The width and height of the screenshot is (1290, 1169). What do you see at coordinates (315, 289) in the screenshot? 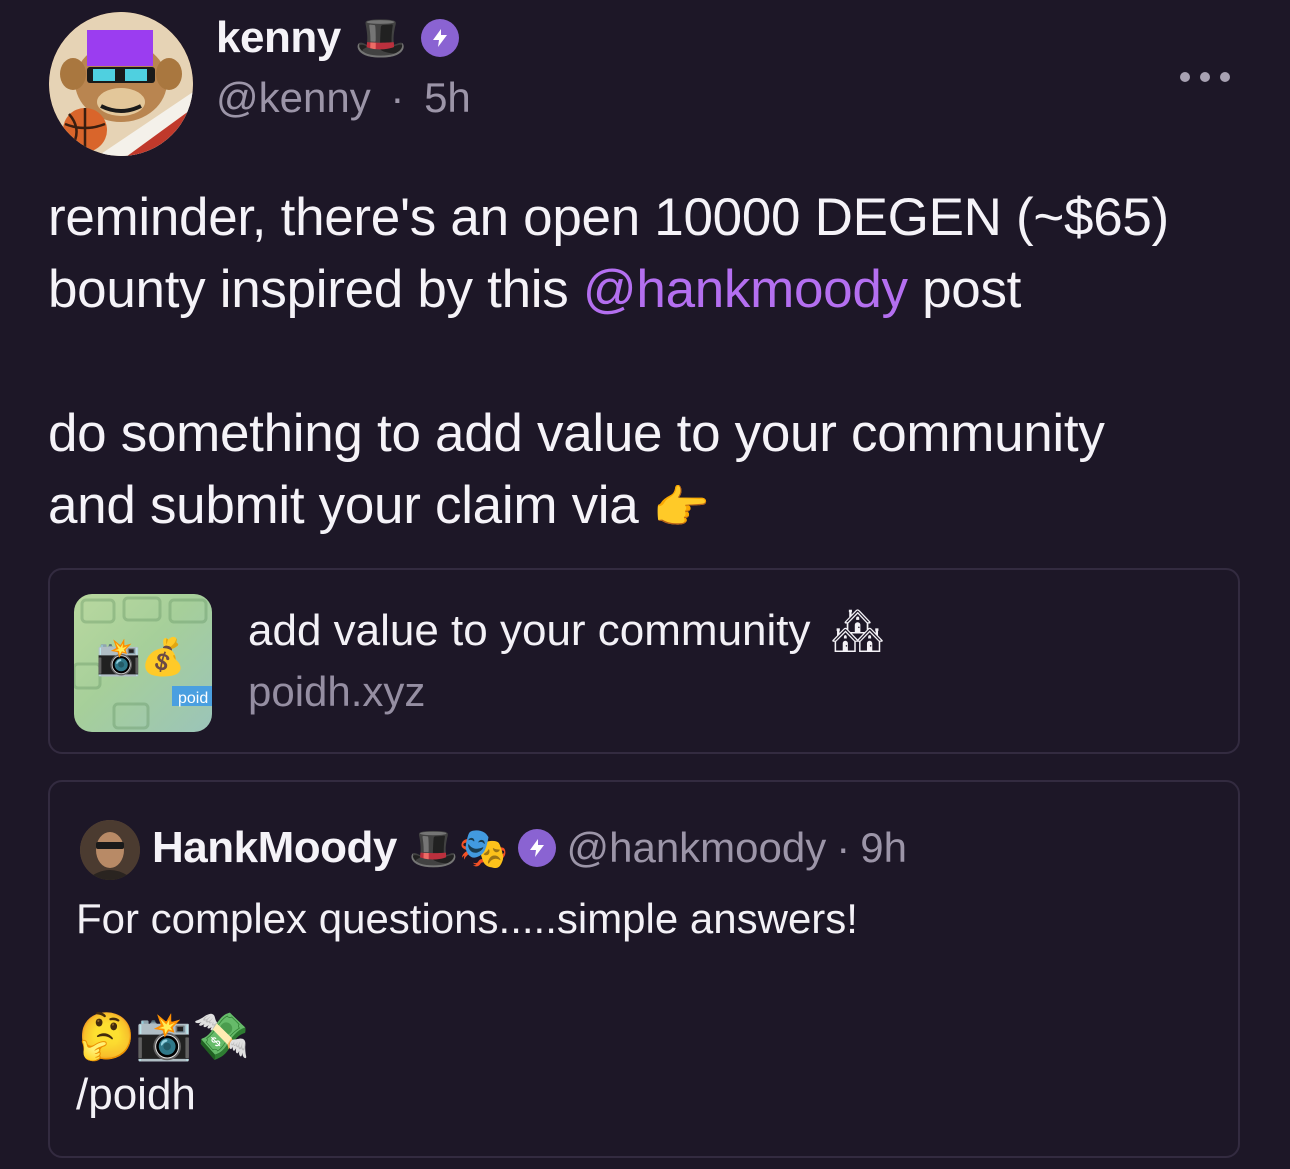
I see `body-line-2-start: bounty inspired by this` at bounding box center [315, 289].